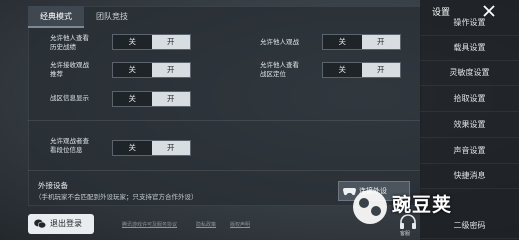 Image resolution: width=519 pixels, height=240 pixels. What do you see at coordinates (149, 224) in the screenshot?
I see `license-agreement-link: 腾讯游戏许可及服务协议` at bounding box center [149, 224].